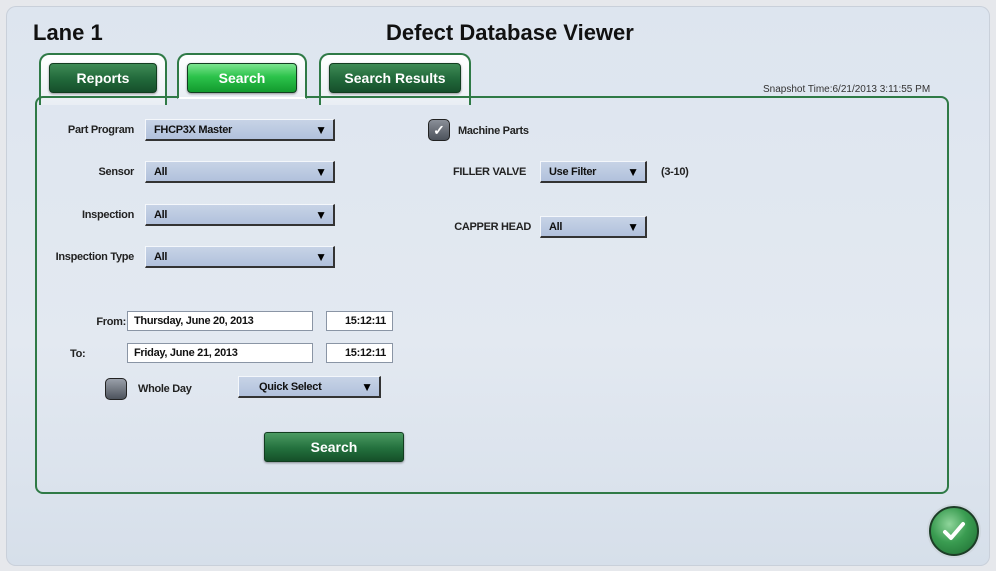 This screenshot has height=571, width=996. What do you see at coordinates (395, 78) in the screenshot?
I see `tab-search-results-label: Search Results` at bounding box center [395, 78].